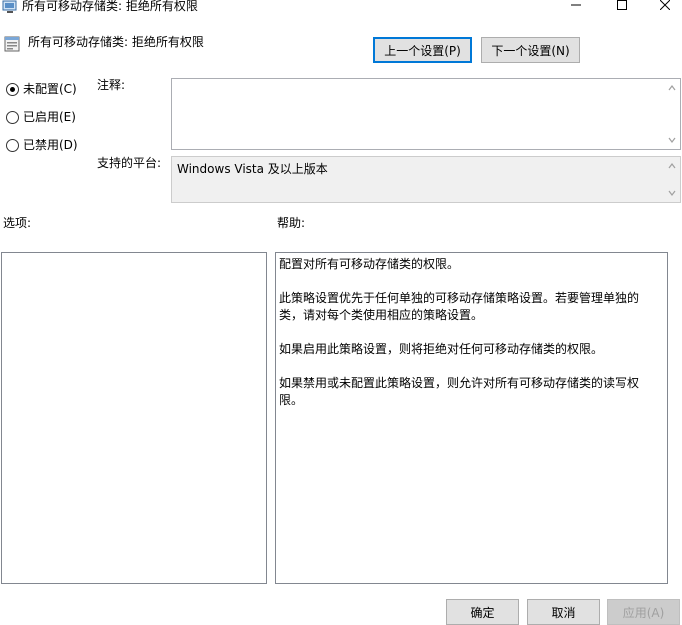  I want to click on maximize-button, so click(622, 8).